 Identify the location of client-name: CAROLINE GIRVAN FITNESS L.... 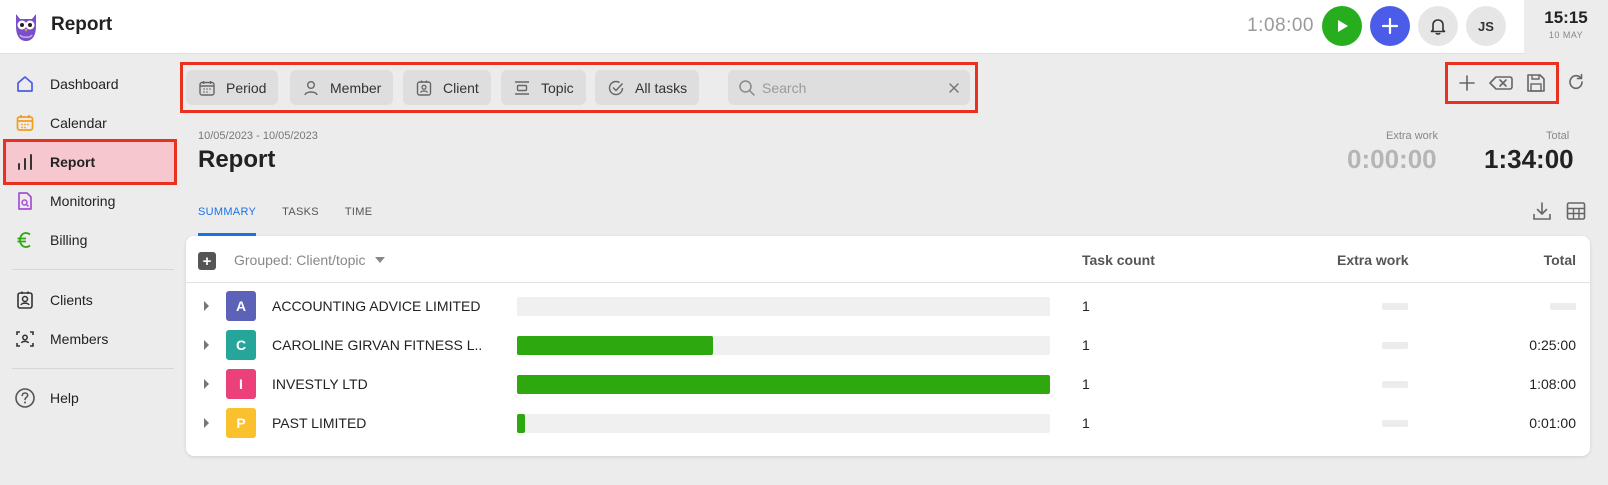
(377, 345).